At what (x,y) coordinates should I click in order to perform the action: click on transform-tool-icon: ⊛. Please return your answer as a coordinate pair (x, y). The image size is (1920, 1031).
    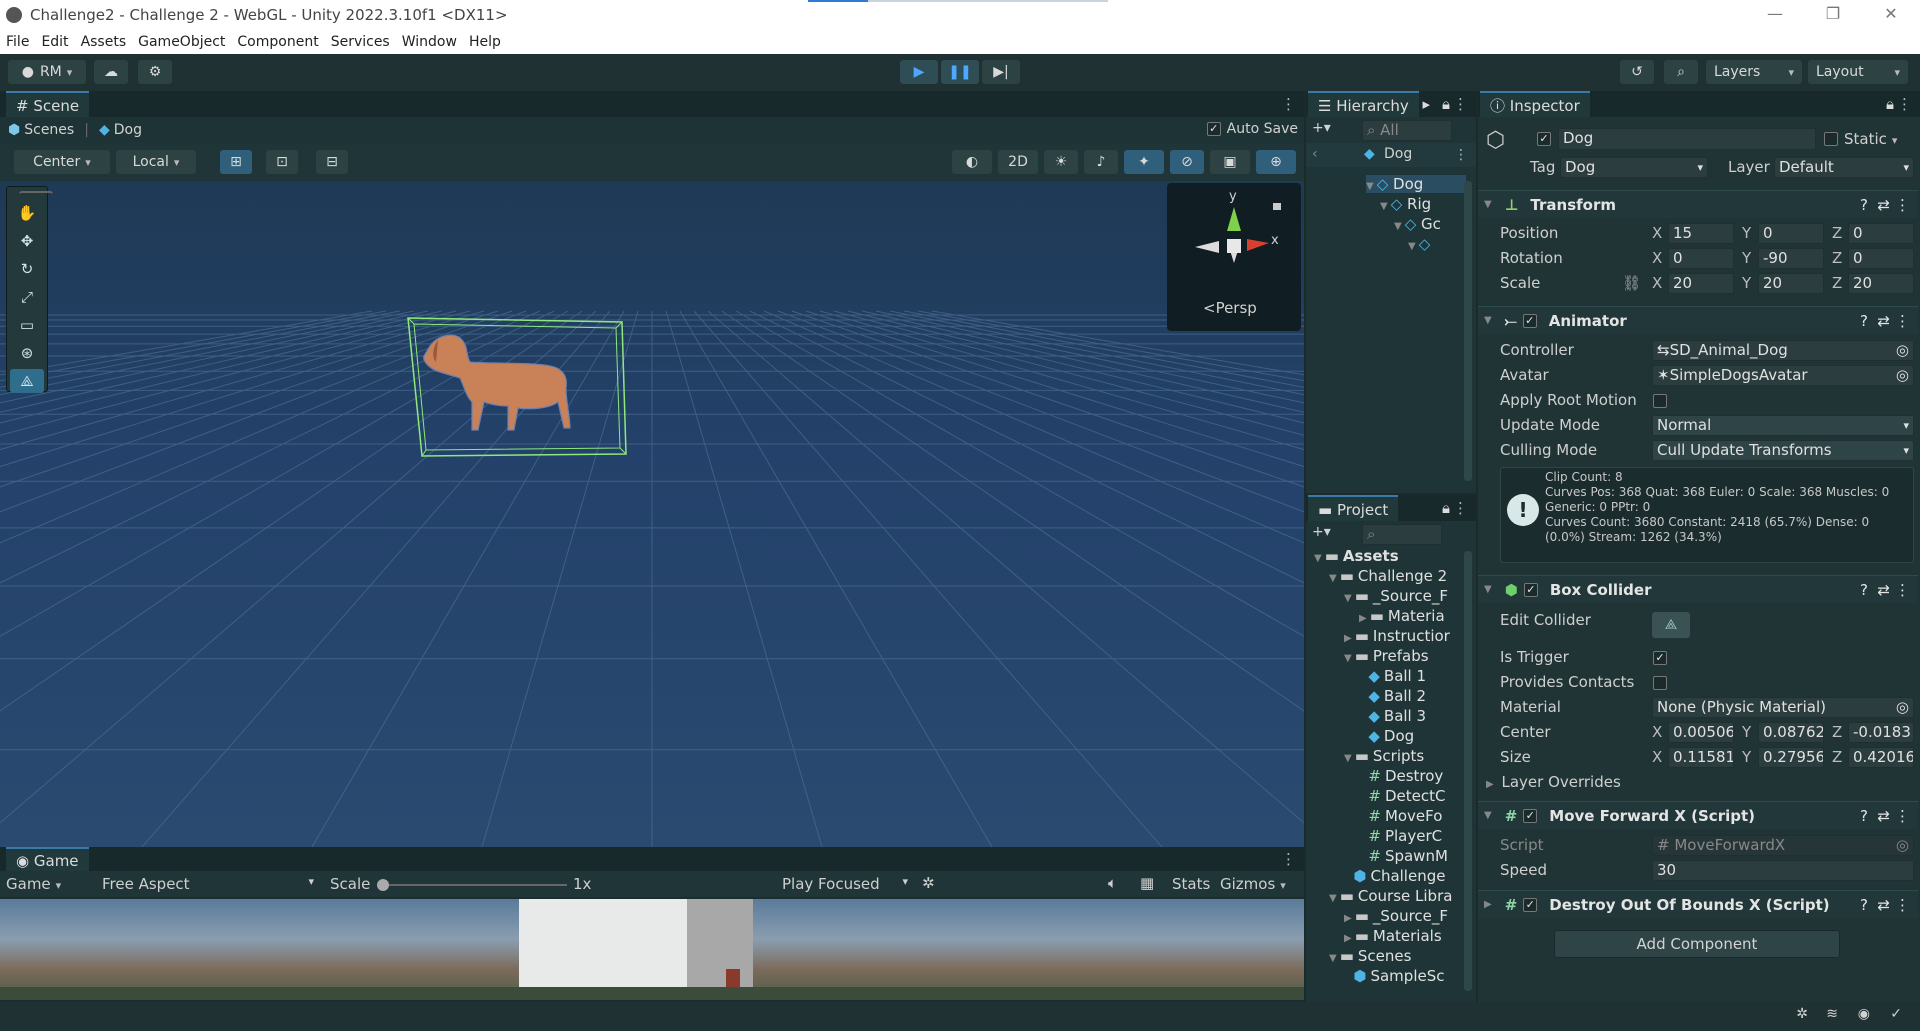
    Looking at the image, I should click on (27, 353).